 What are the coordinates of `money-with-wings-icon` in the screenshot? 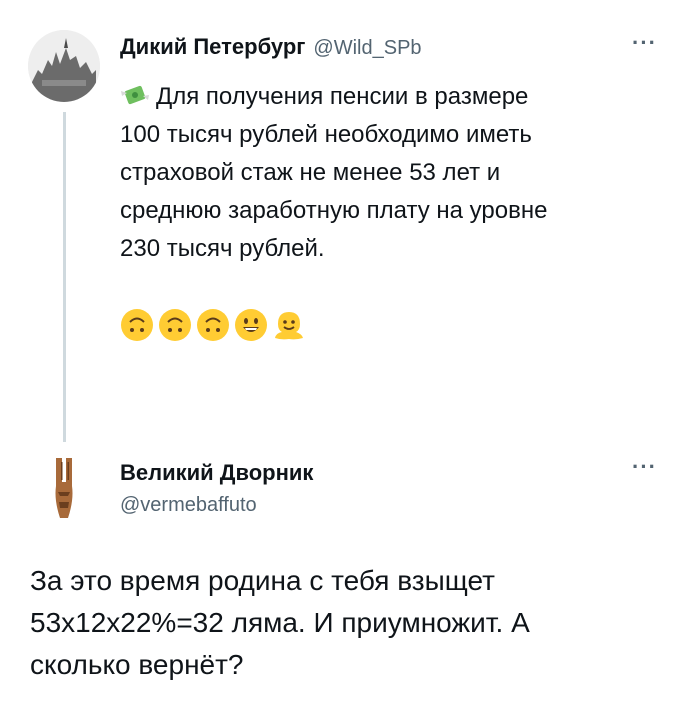 It's located at (135, 95).